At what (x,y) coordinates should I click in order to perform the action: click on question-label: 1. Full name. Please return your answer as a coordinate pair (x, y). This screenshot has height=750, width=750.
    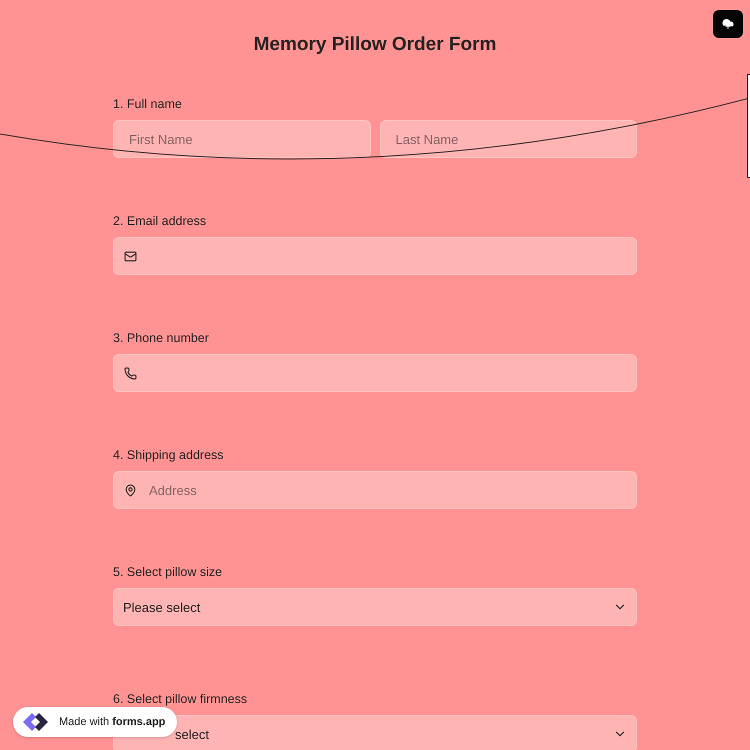
    Looking at the image, I should click on (148, 104).